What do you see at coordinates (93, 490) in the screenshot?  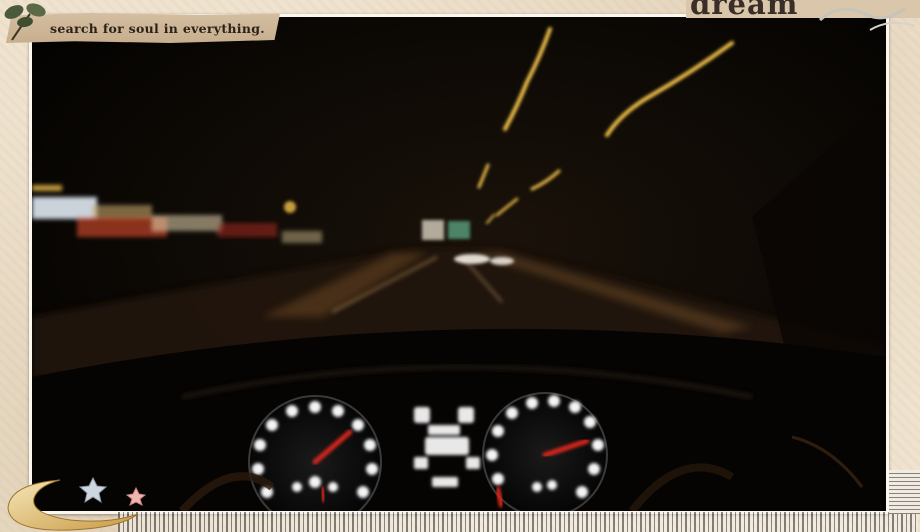 I see `silver-star-icon` at bounding box center [93, 490].